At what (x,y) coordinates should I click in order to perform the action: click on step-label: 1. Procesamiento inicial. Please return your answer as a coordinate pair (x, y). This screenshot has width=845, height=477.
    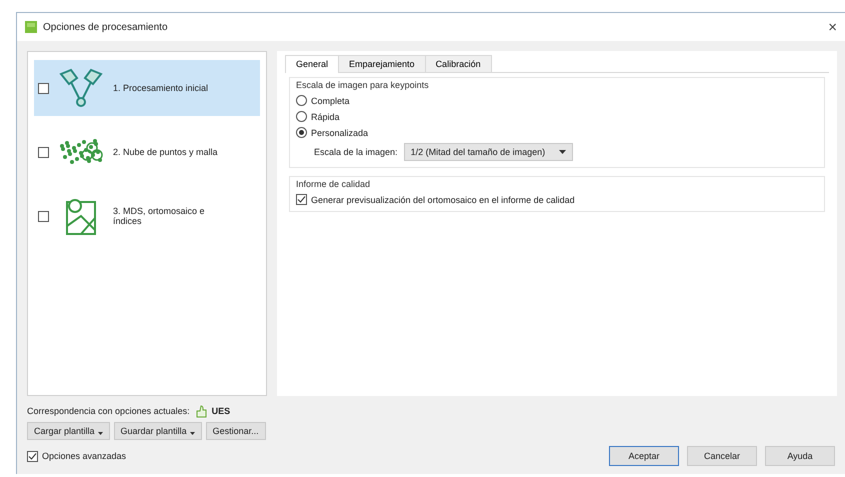
    Looking at the image, I should click on (161, 88).